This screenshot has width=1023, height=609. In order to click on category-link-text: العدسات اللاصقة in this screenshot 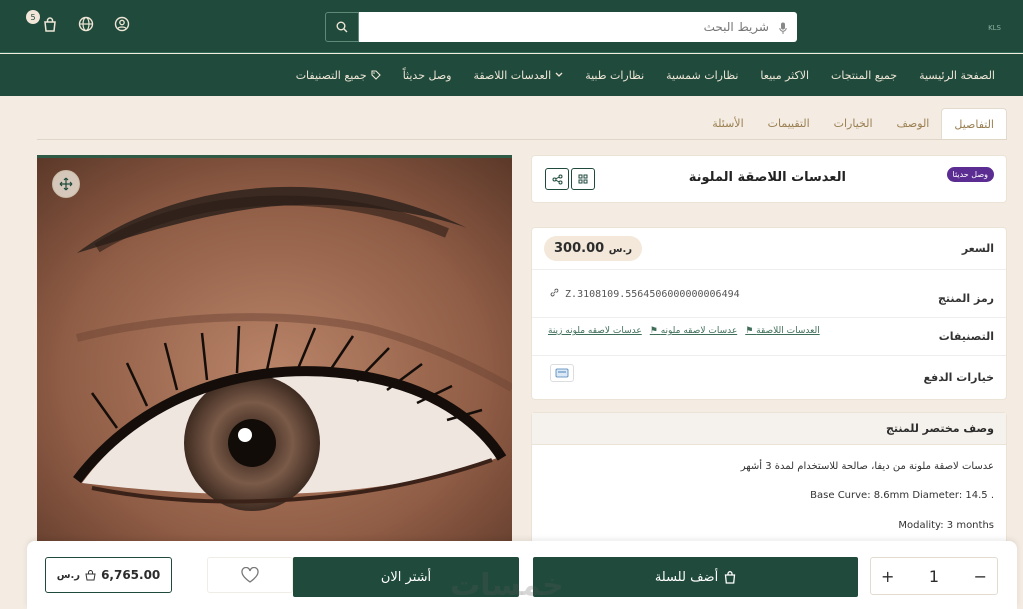, I will do `click(788, 331)`.